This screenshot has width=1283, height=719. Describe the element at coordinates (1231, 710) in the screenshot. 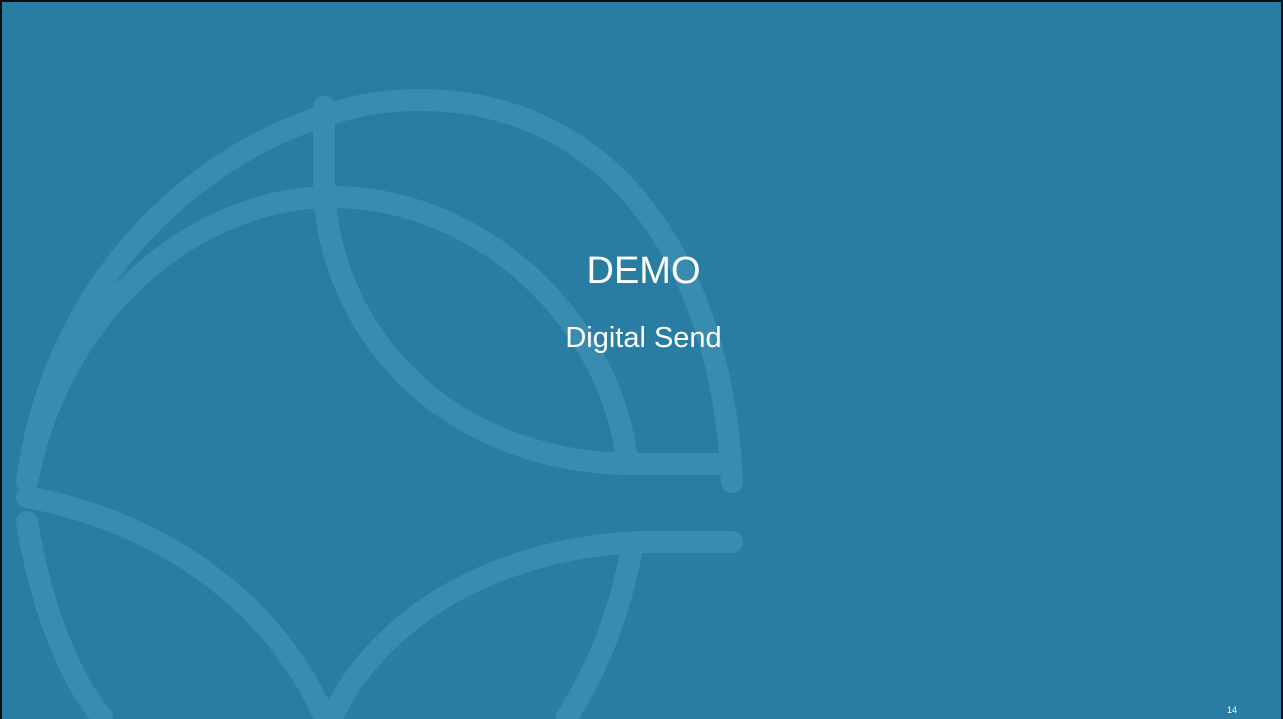

I see `page-number: 14` at that location.